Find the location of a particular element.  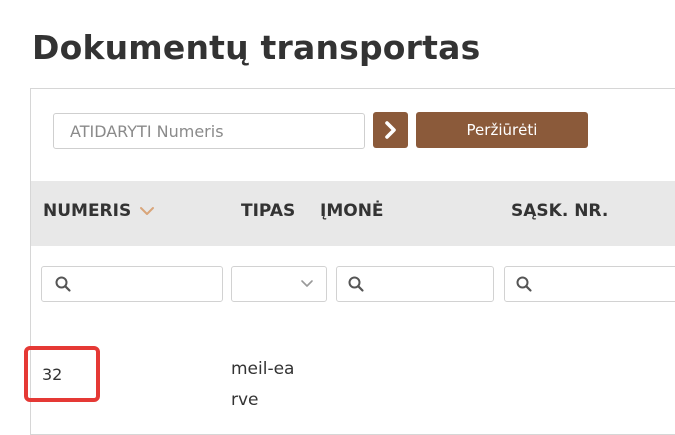

column-header-numeris: NUMERIS is located at coordinates (99, 211).